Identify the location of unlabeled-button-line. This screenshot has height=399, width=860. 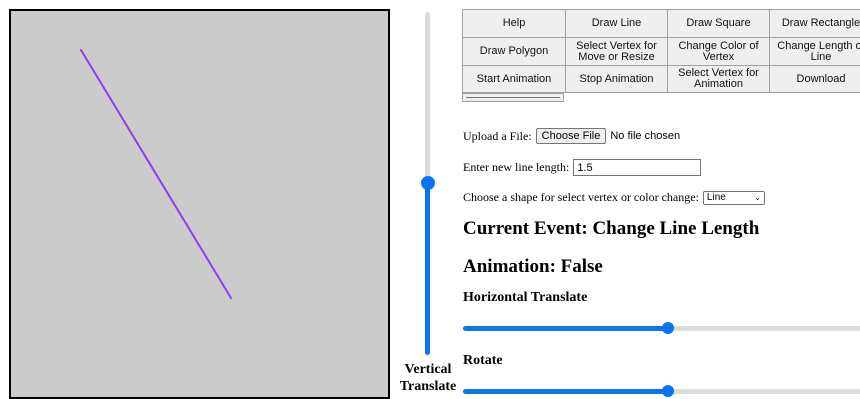
(513, 98).